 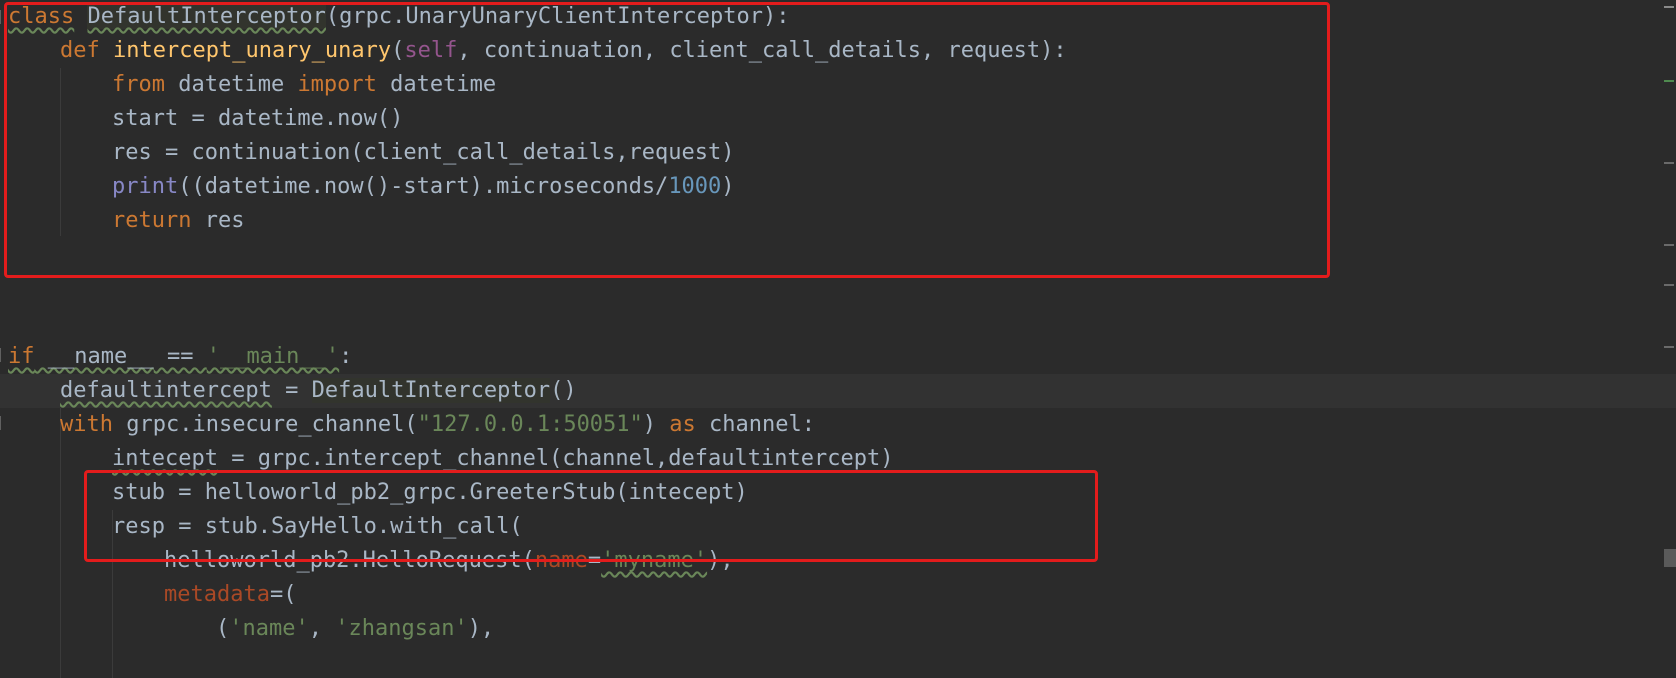 What do you see at coordinates (401, 628) in the screenshot?
I see `string-literal: 'zhangsan'` at bounding box center [401, 628].